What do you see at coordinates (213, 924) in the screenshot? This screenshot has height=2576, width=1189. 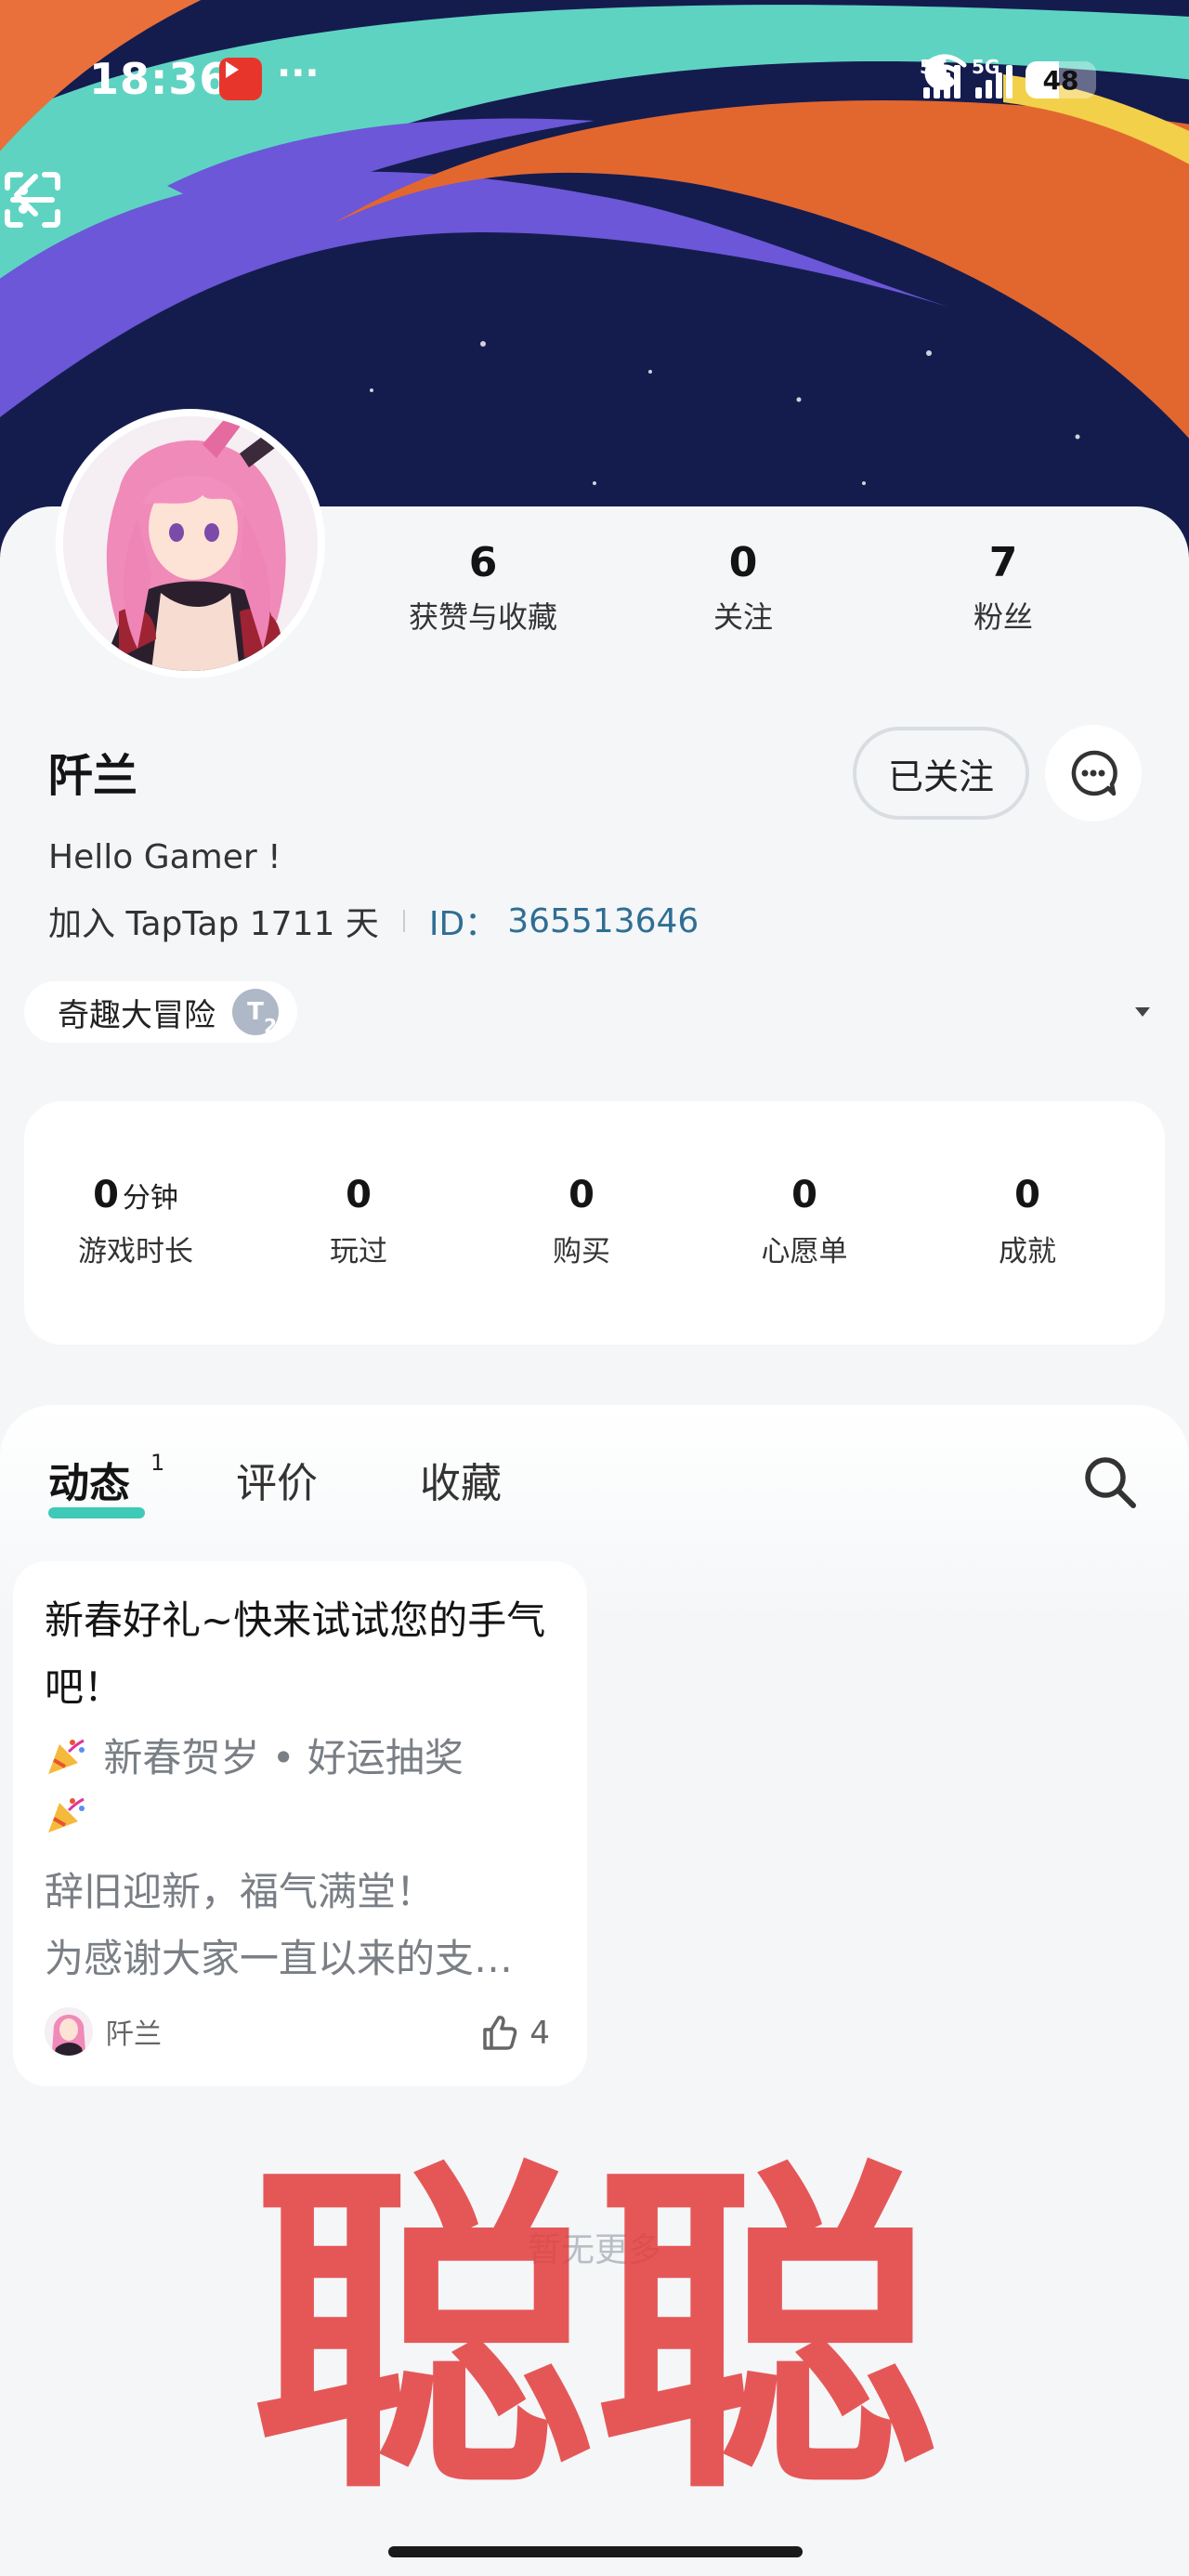 I see `joined-days: 加入 TapTap 1711 天` at bounding box center [213, 924].